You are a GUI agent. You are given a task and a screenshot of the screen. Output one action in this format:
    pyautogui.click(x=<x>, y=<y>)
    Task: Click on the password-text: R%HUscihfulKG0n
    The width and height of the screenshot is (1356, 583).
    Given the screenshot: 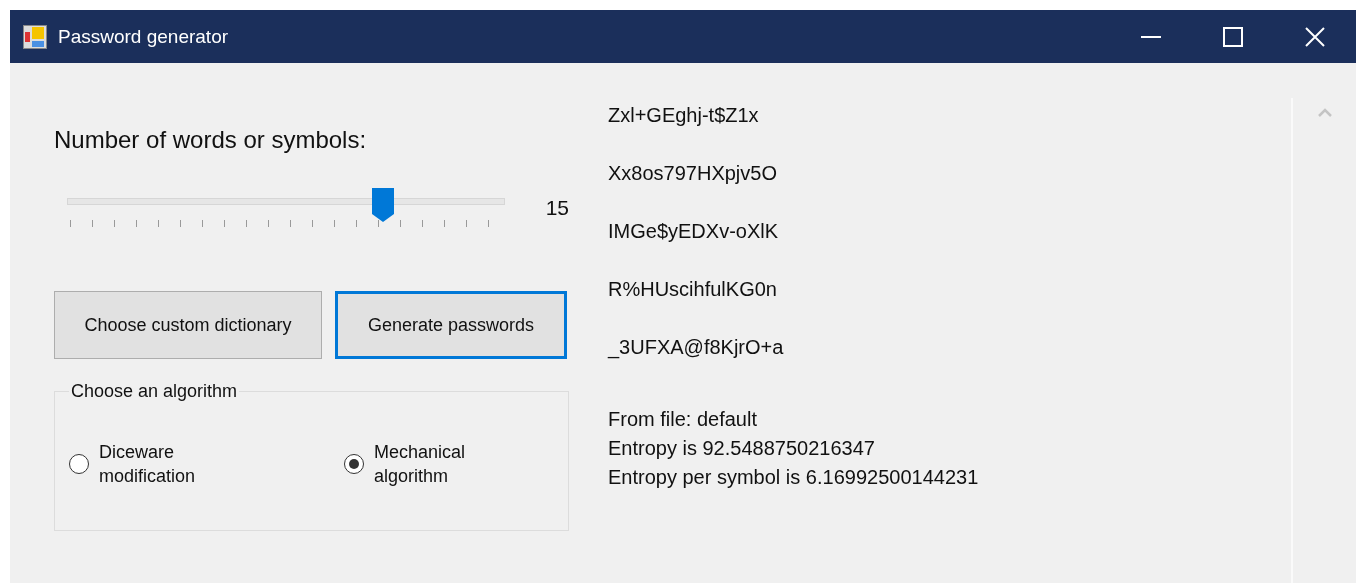 What is the action you would take?
    pyautogui.click(x=693, y=289)
    